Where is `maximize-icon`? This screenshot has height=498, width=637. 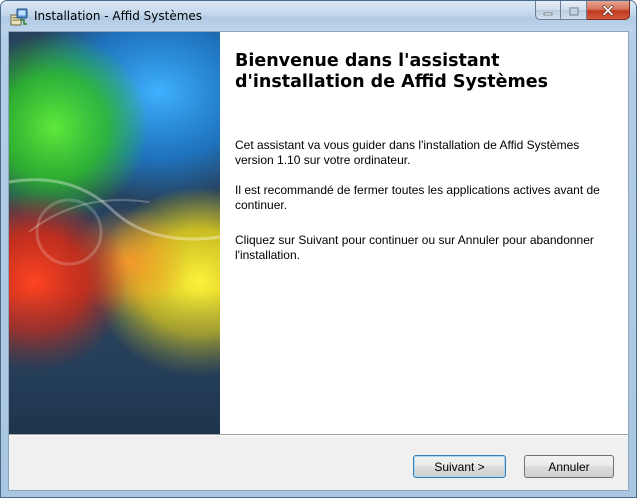 maximize-icon is located at coordinates (573, 10).